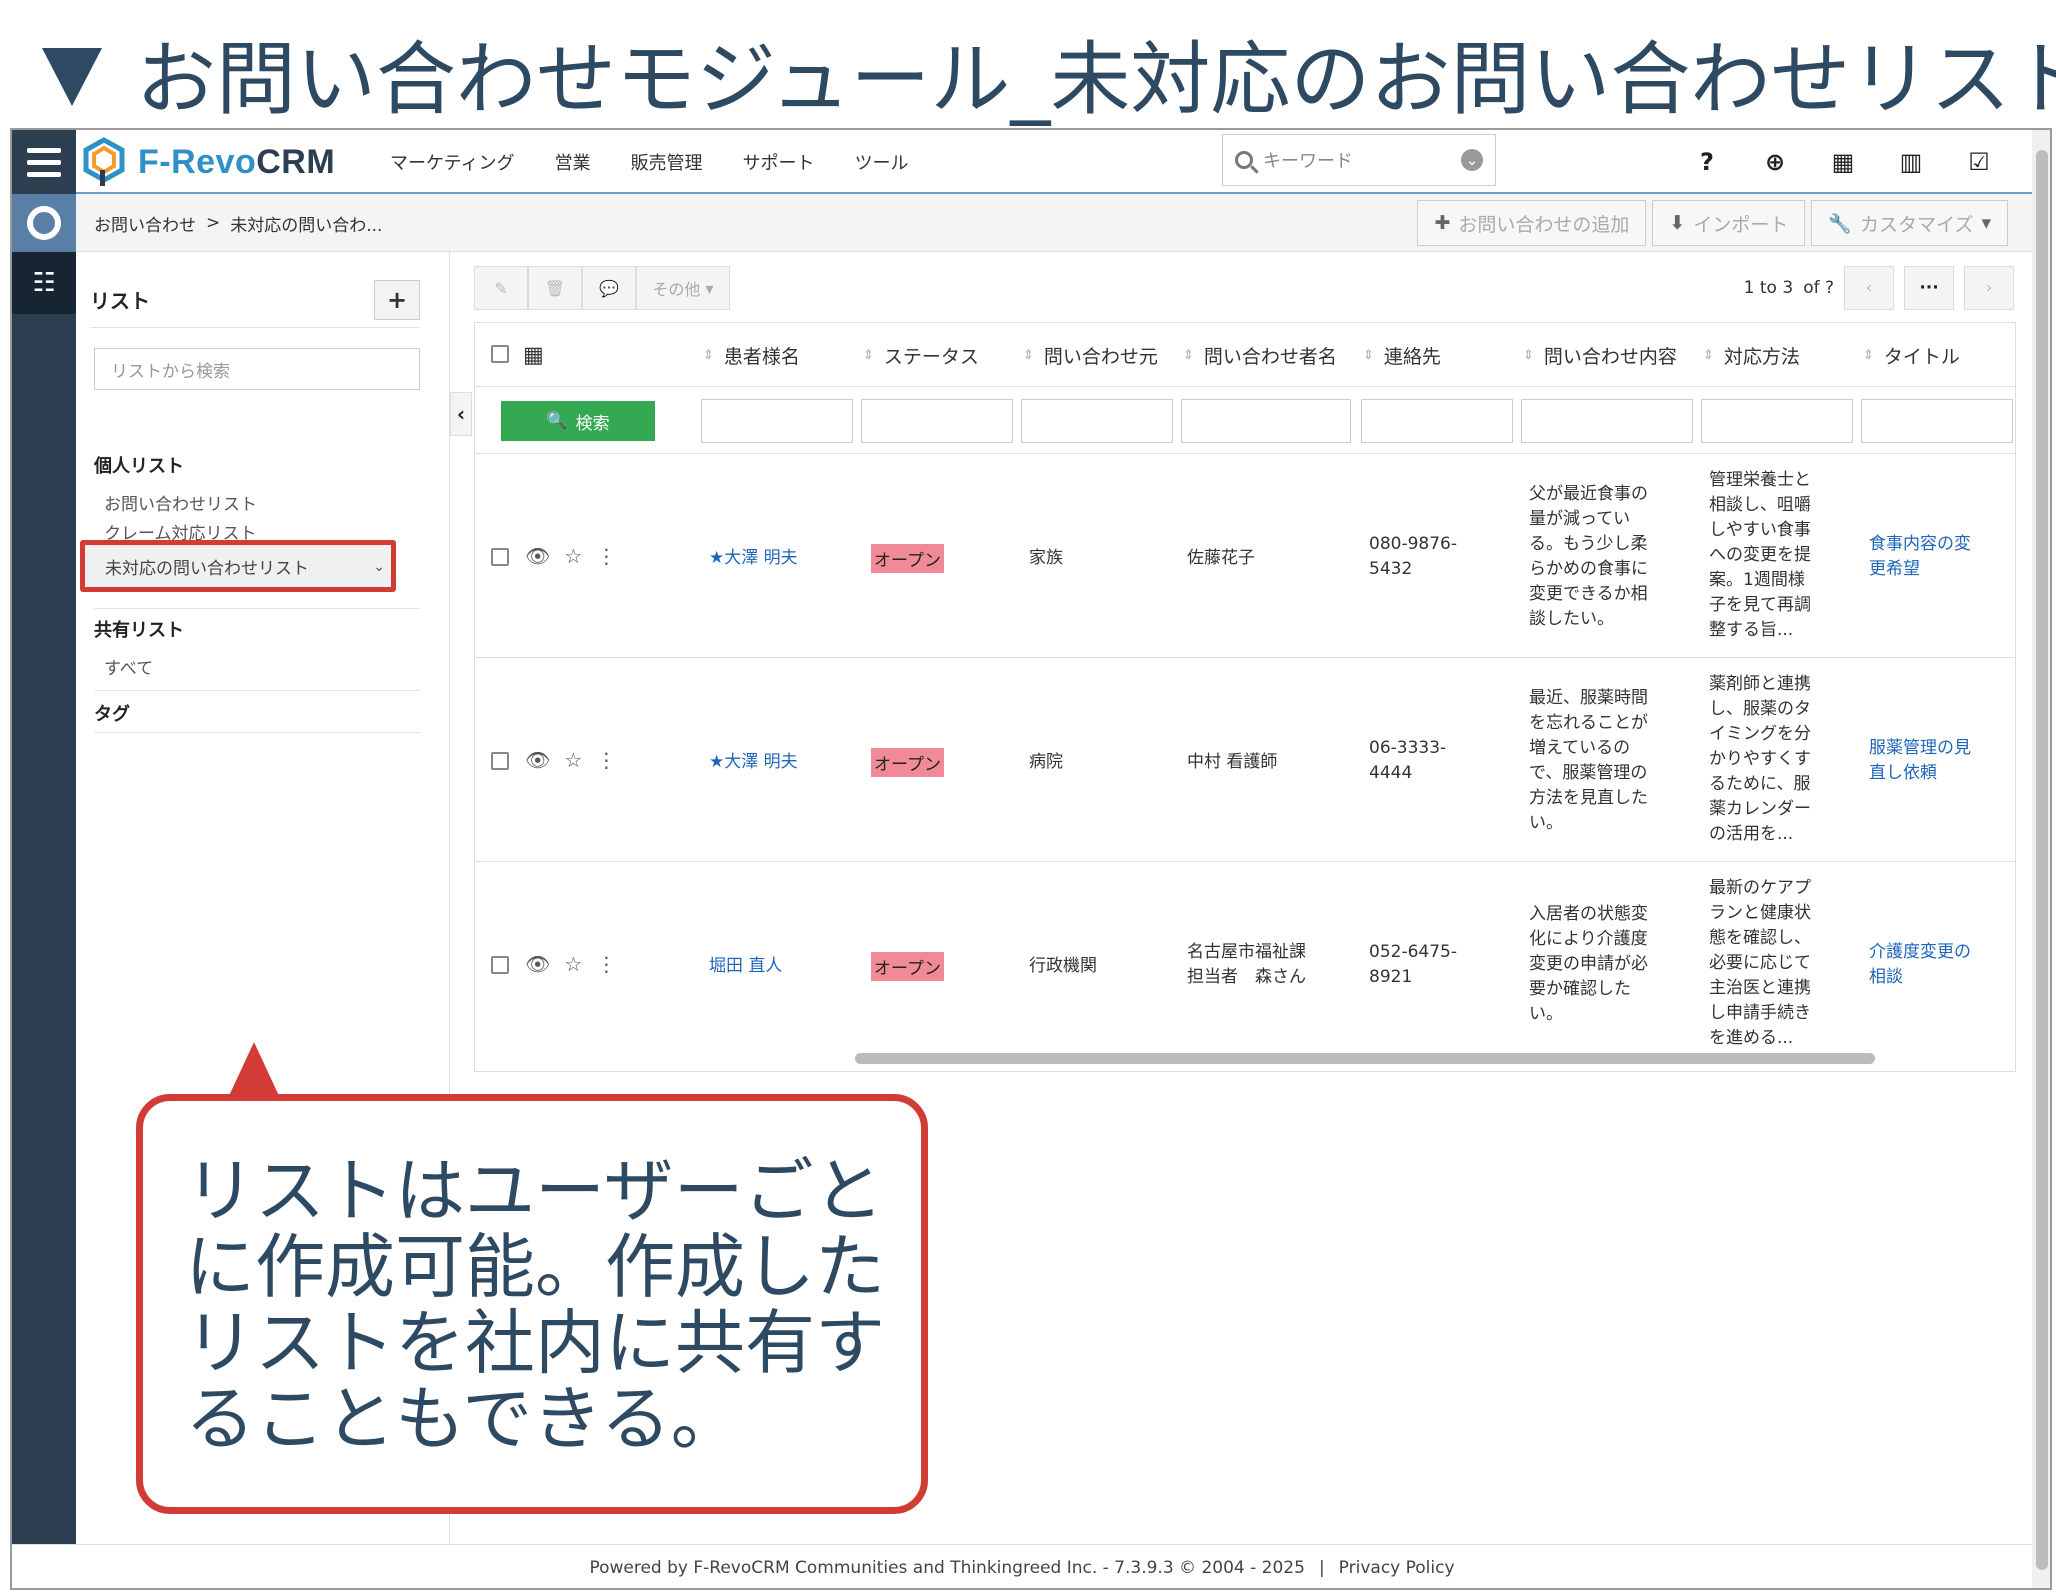  I want to click on column-header: ⇕ 連絡先, so click(1402, 355).